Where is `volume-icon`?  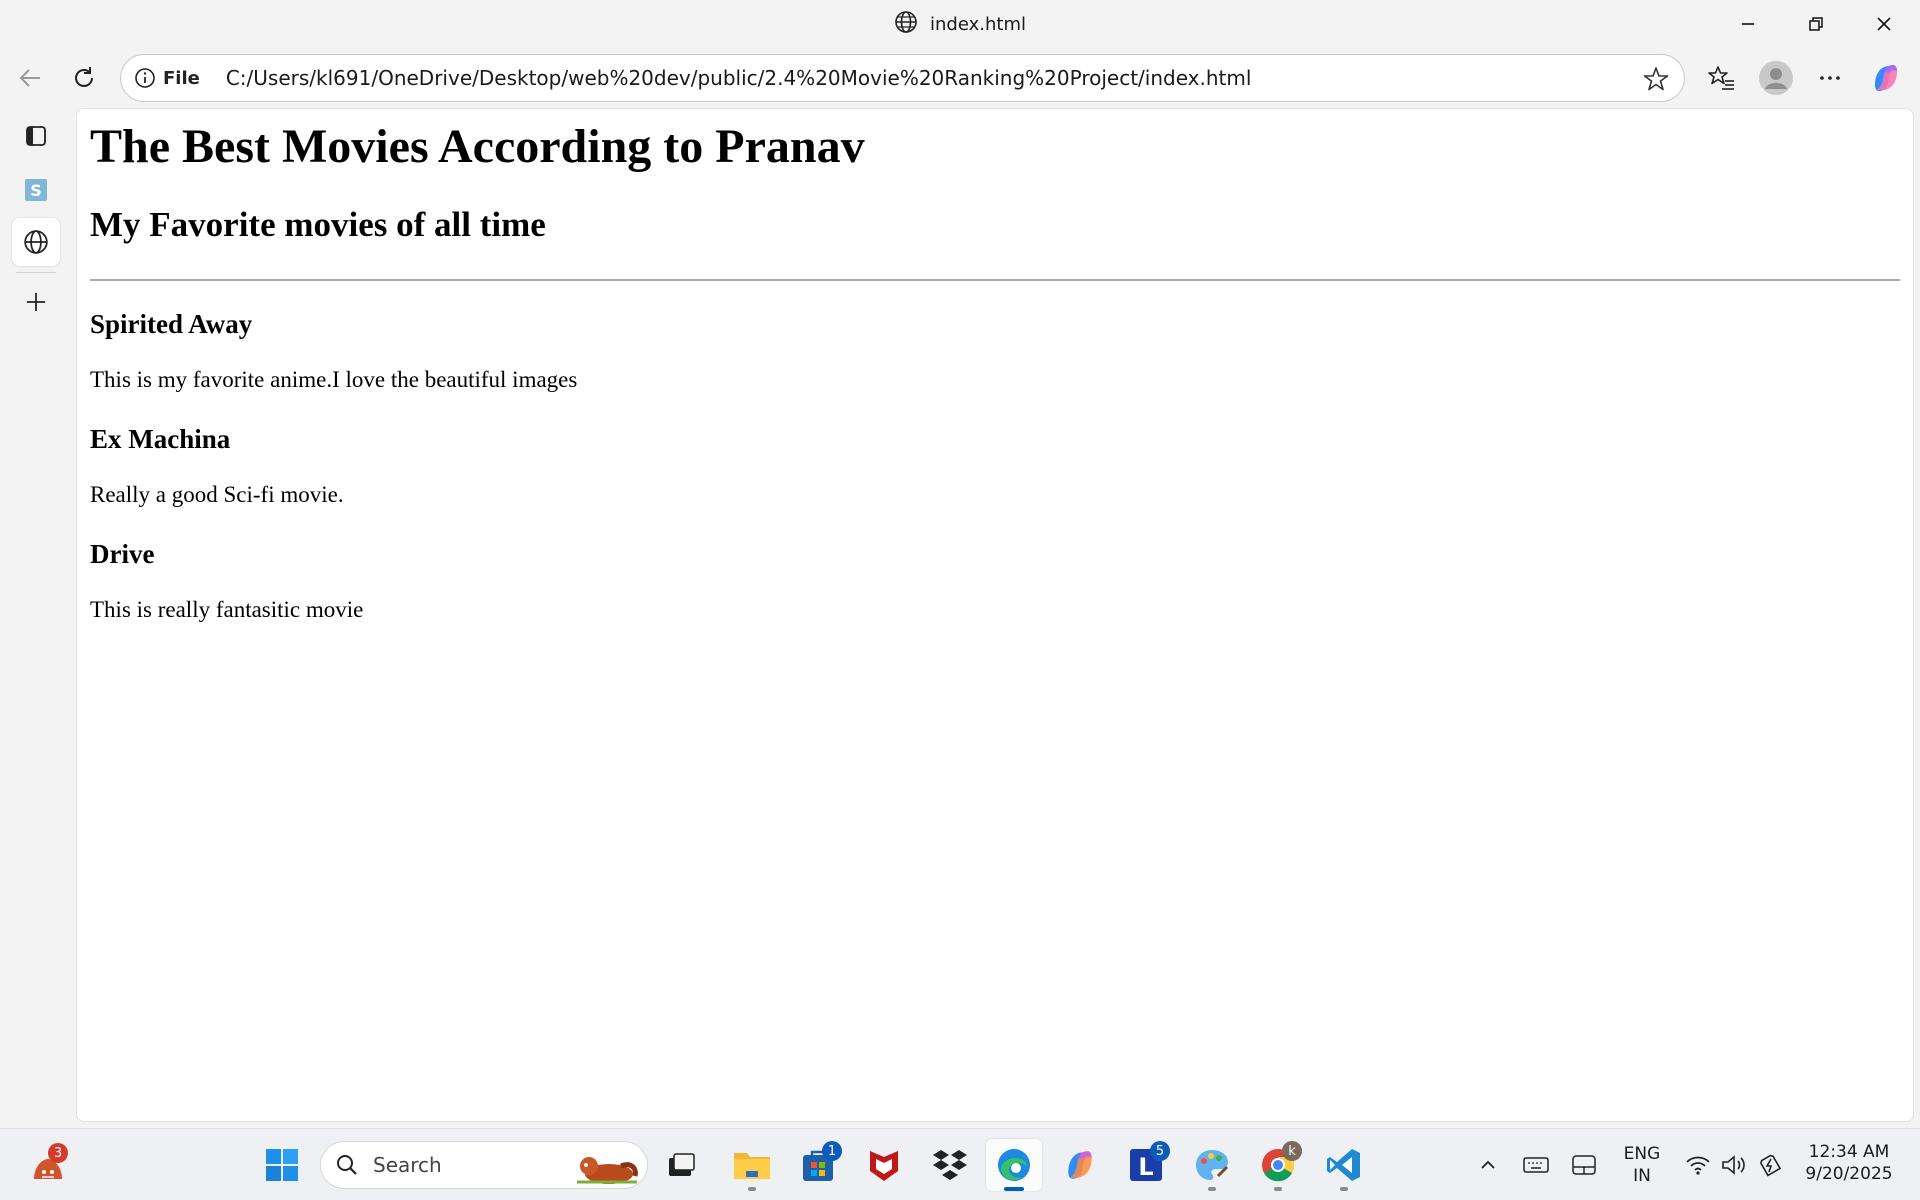
volume-icon is located at coordinates (1734, 1165).